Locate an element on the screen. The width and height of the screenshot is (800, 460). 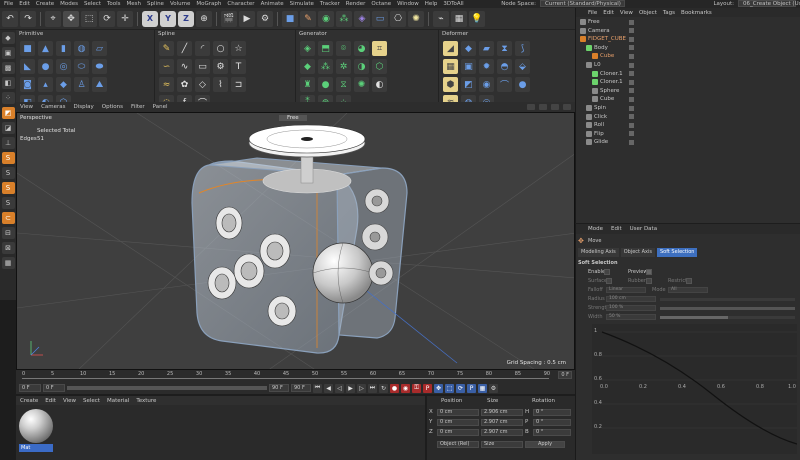
render-picture-icon: ▶ is located at coordinates (247, 18).